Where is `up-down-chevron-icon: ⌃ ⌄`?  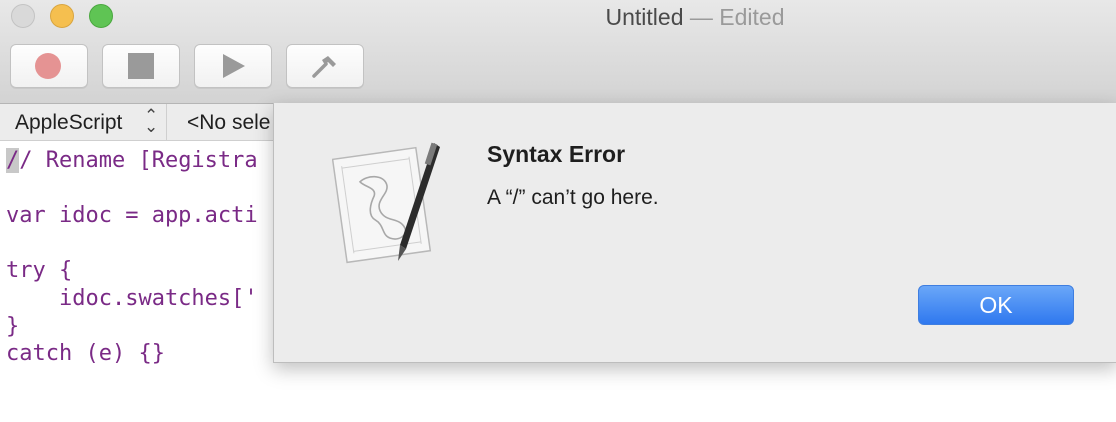 up-down-chevron-icon: ⌃ ⌄ is located at coordinates (151, 121).